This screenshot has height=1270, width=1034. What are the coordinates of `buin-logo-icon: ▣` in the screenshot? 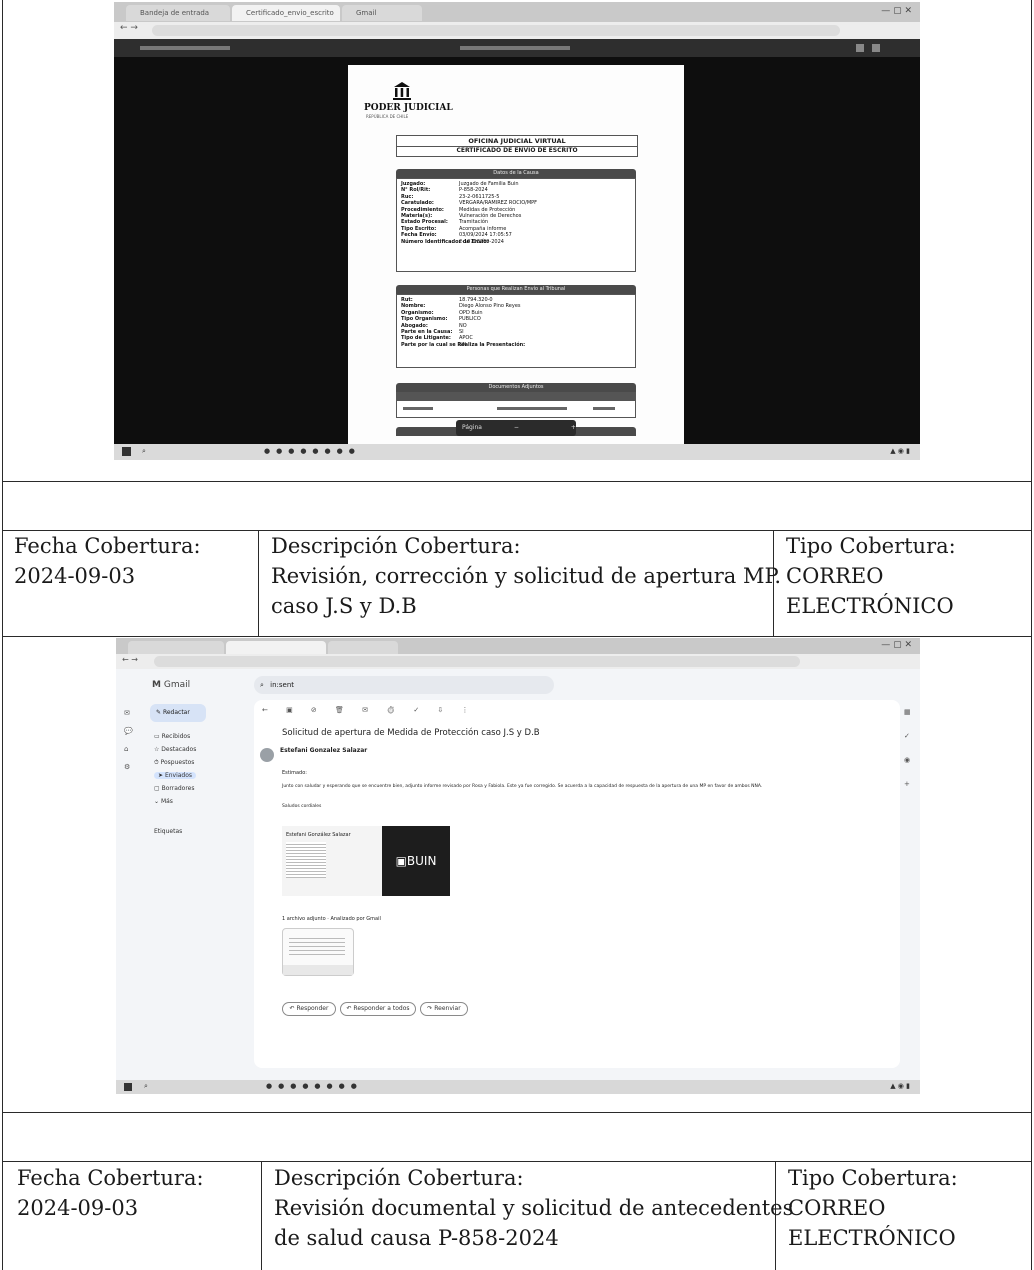 It's located at (401, 861).